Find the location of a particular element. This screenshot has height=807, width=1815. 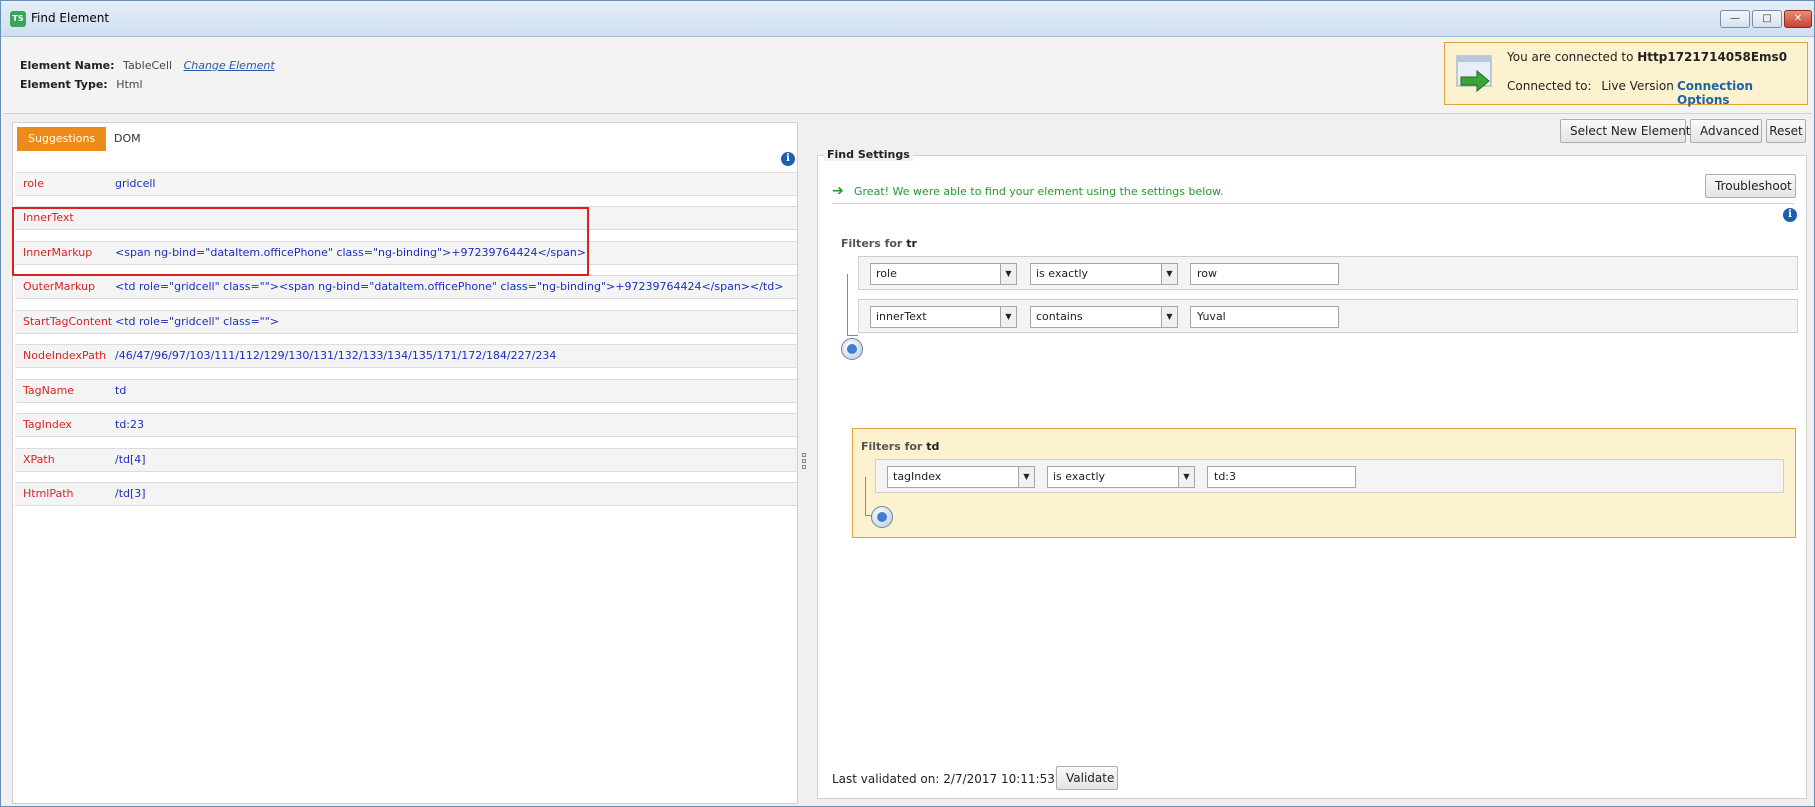

connected-to-label: Connected to: is located at coordinates (1549, 86).